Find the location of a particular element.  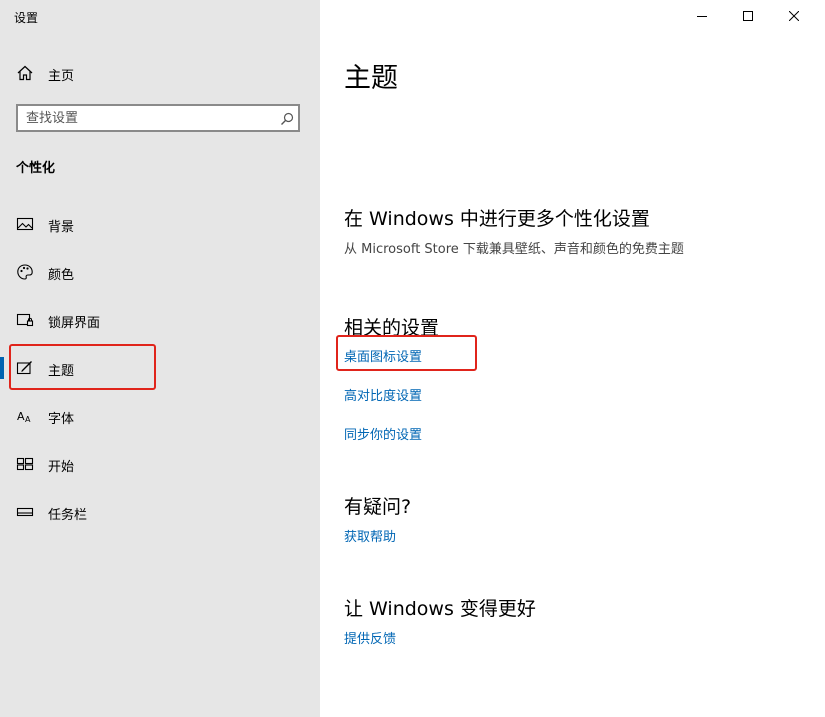

maximize-button is located at coordinates (748, 16).